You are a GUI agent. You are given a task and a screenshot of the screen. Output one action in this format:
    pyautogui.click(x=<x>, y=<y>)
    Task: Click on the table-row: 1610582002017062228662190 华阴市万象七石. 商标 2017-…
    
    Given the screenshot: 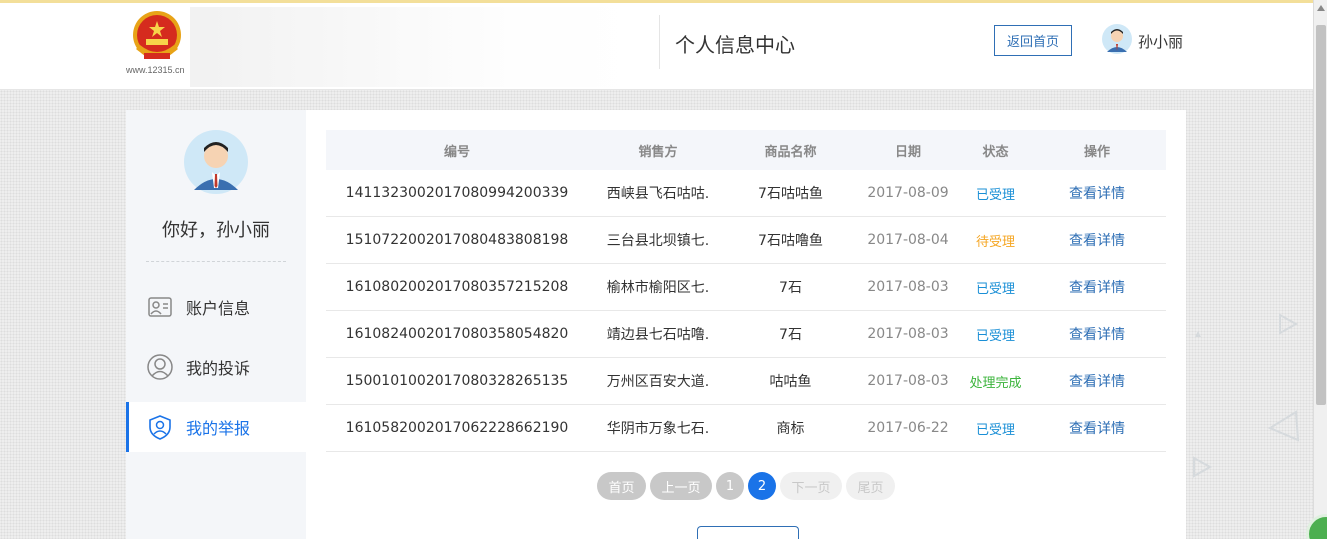 What is the action you would take?
    pyautogui.click(x=746, y=428)
    